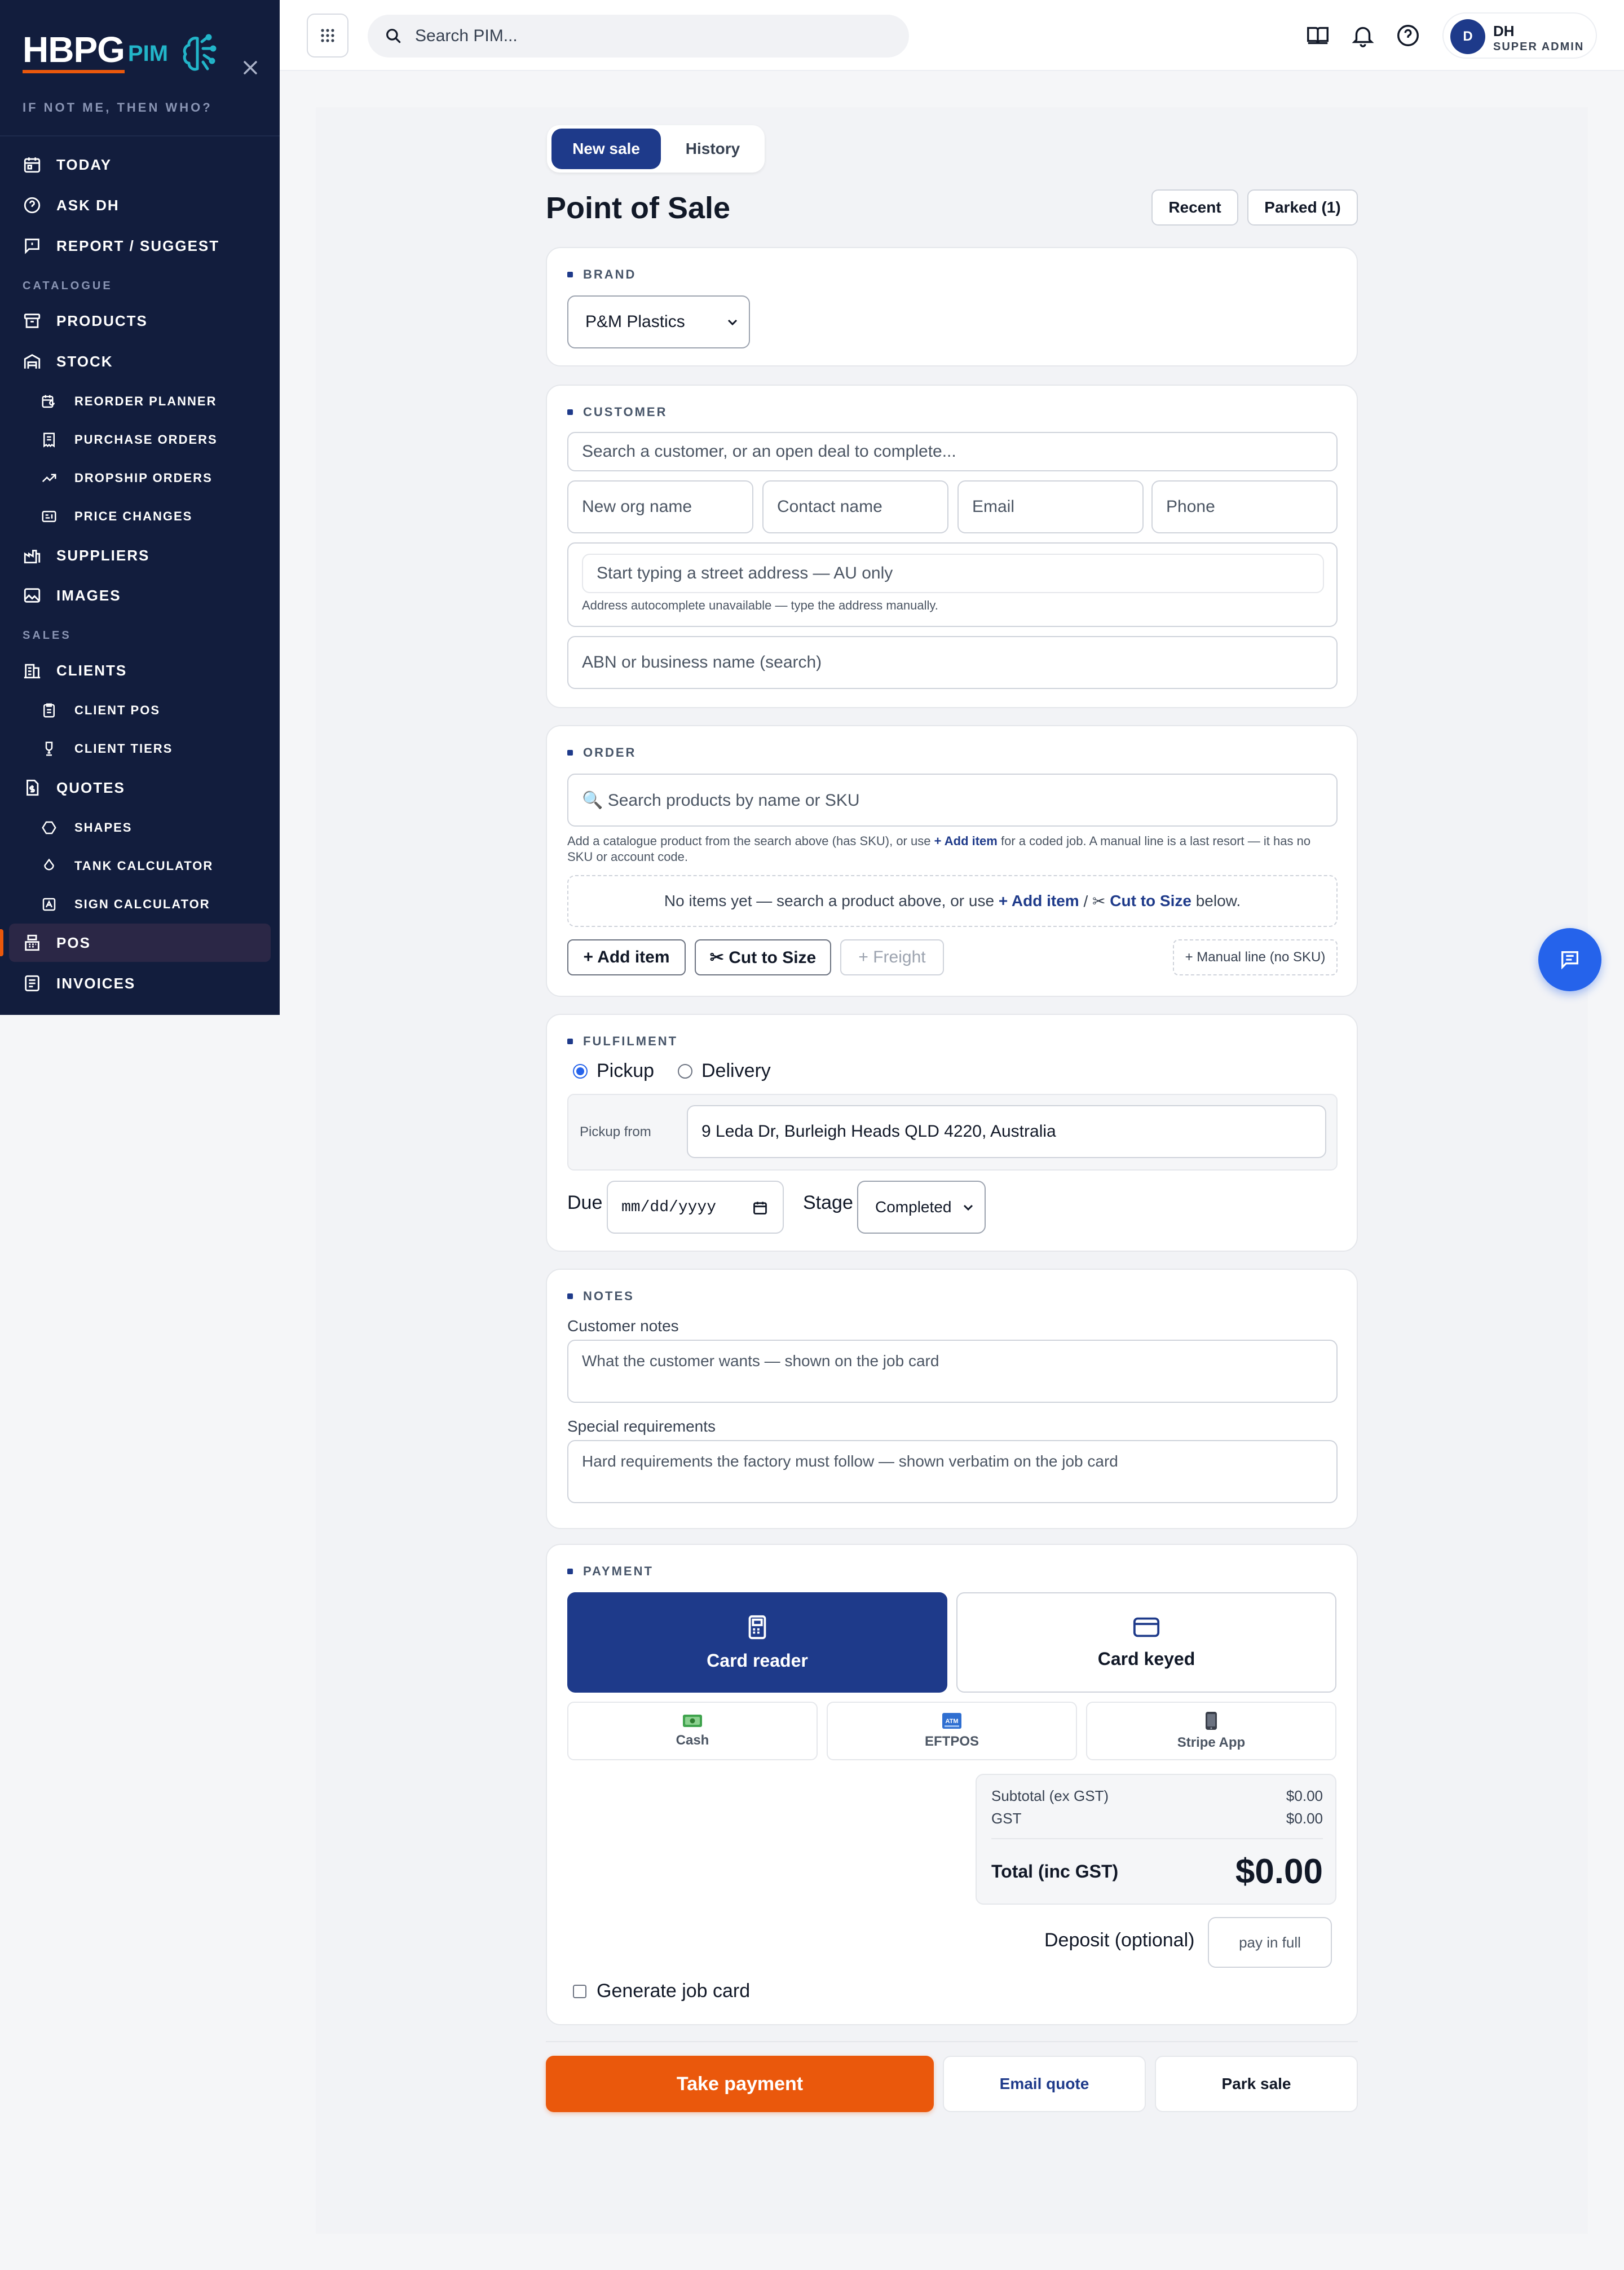 This screenshot has height=2270, width=1624. What do you see at coordinates (140, 402) in the screenshot?
I see `sidebar-item-reorder-planner: REORDER PLANNER` at bounding box center [140, 402].